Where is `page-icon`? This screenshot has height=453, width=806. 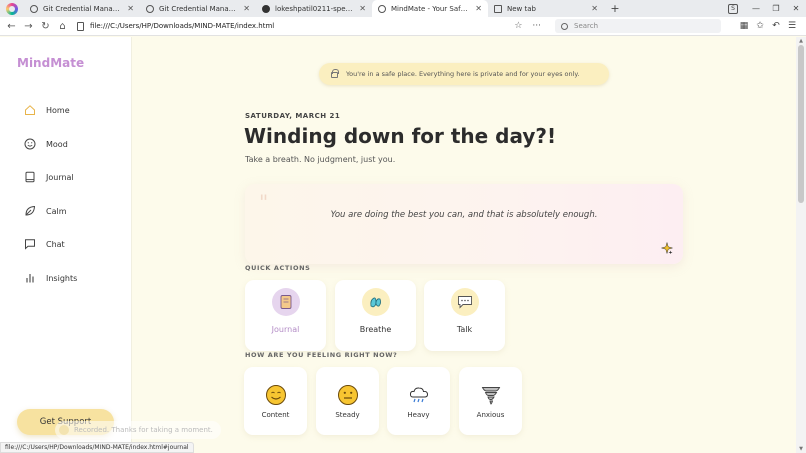 page-icon is located at coordinates (80, 26).